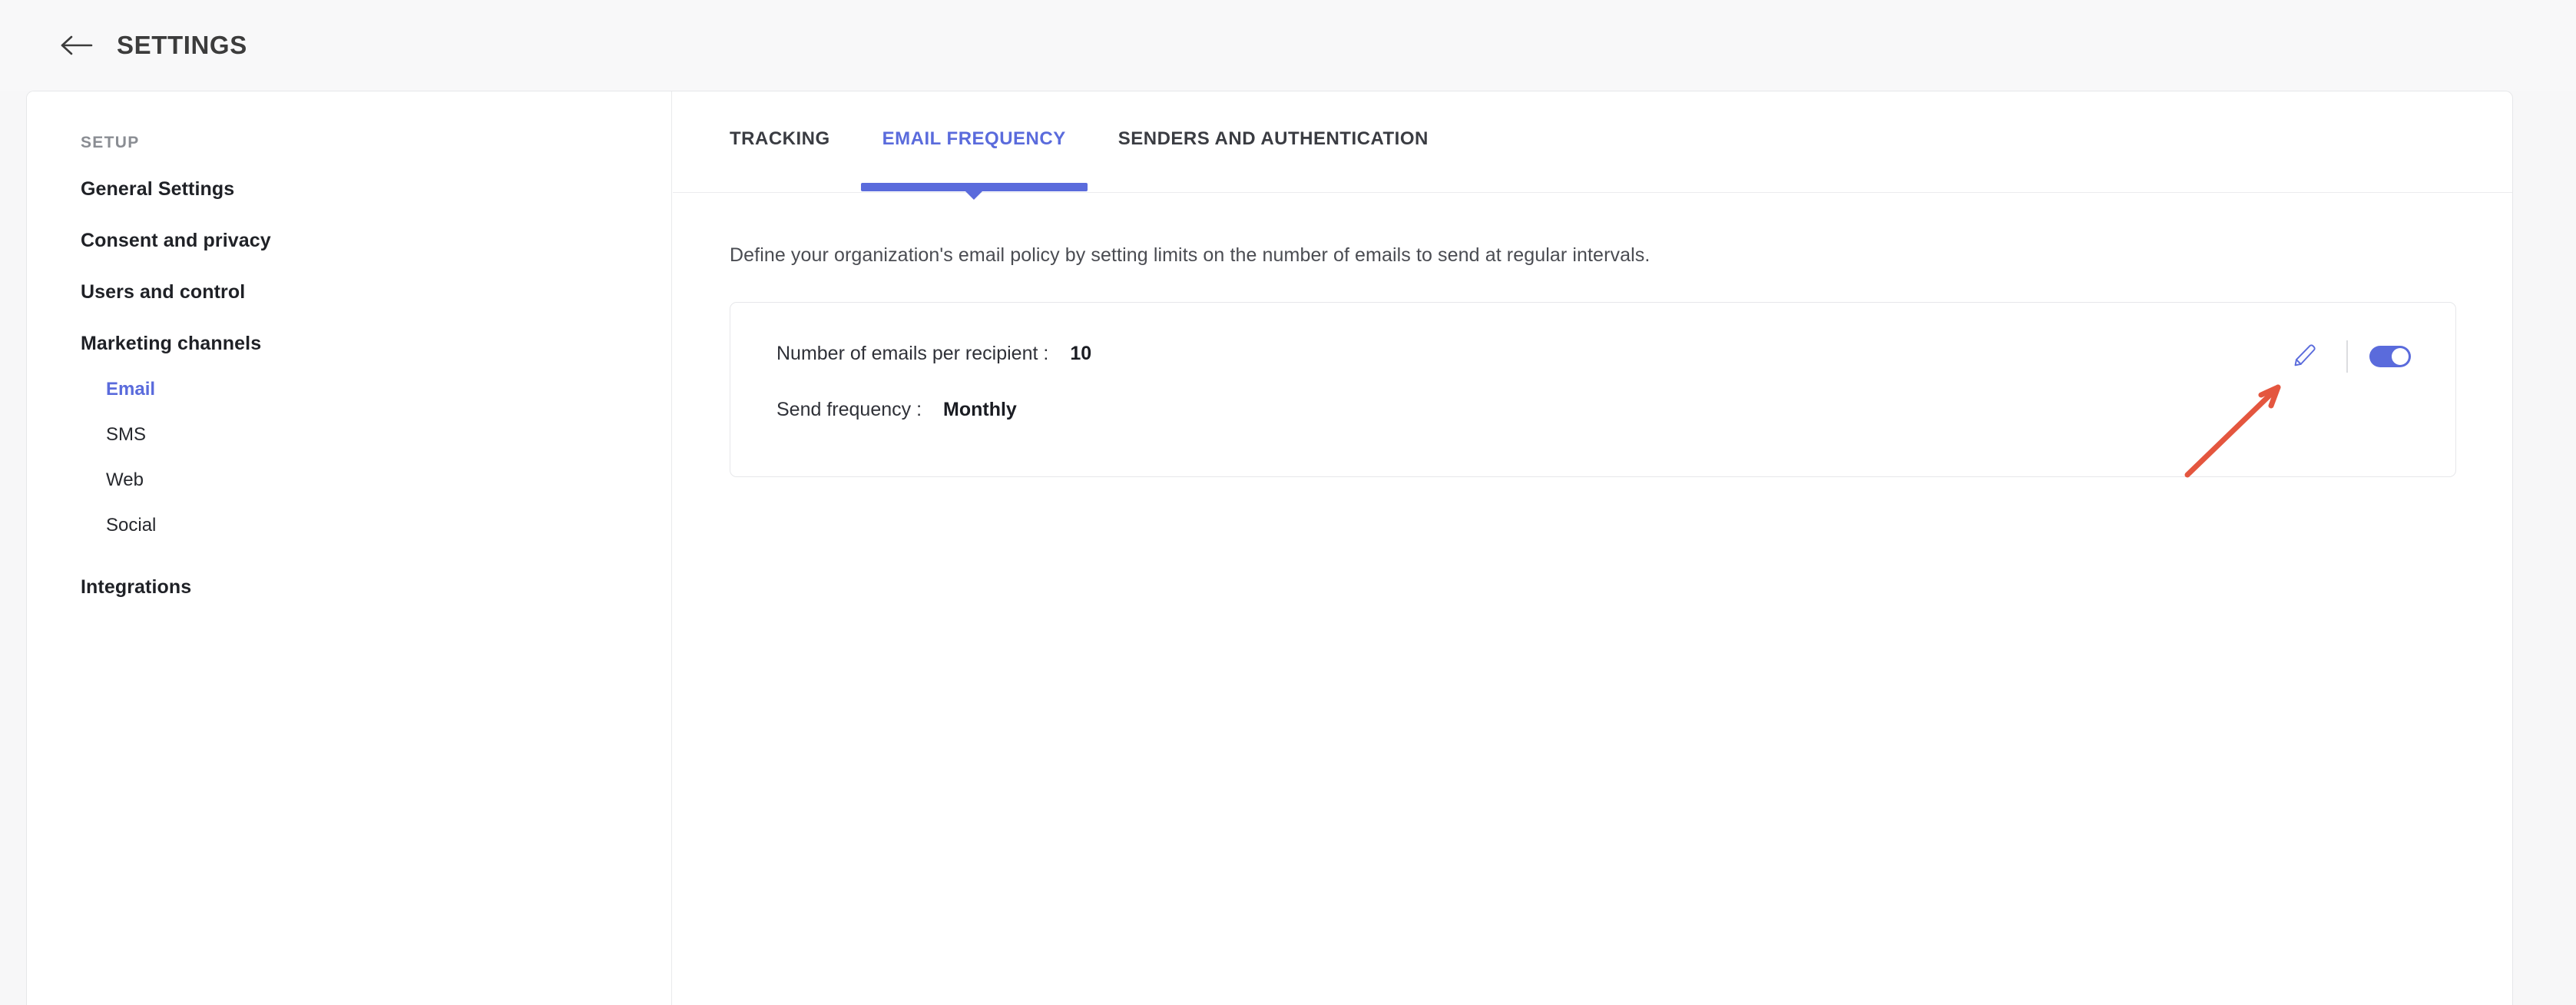 The width and height of the screenshot is (2576, 1005). Describe the element at coordinates (158, 189) in the screenshot. I see `sidebar-item-label: General Settings` at that location.